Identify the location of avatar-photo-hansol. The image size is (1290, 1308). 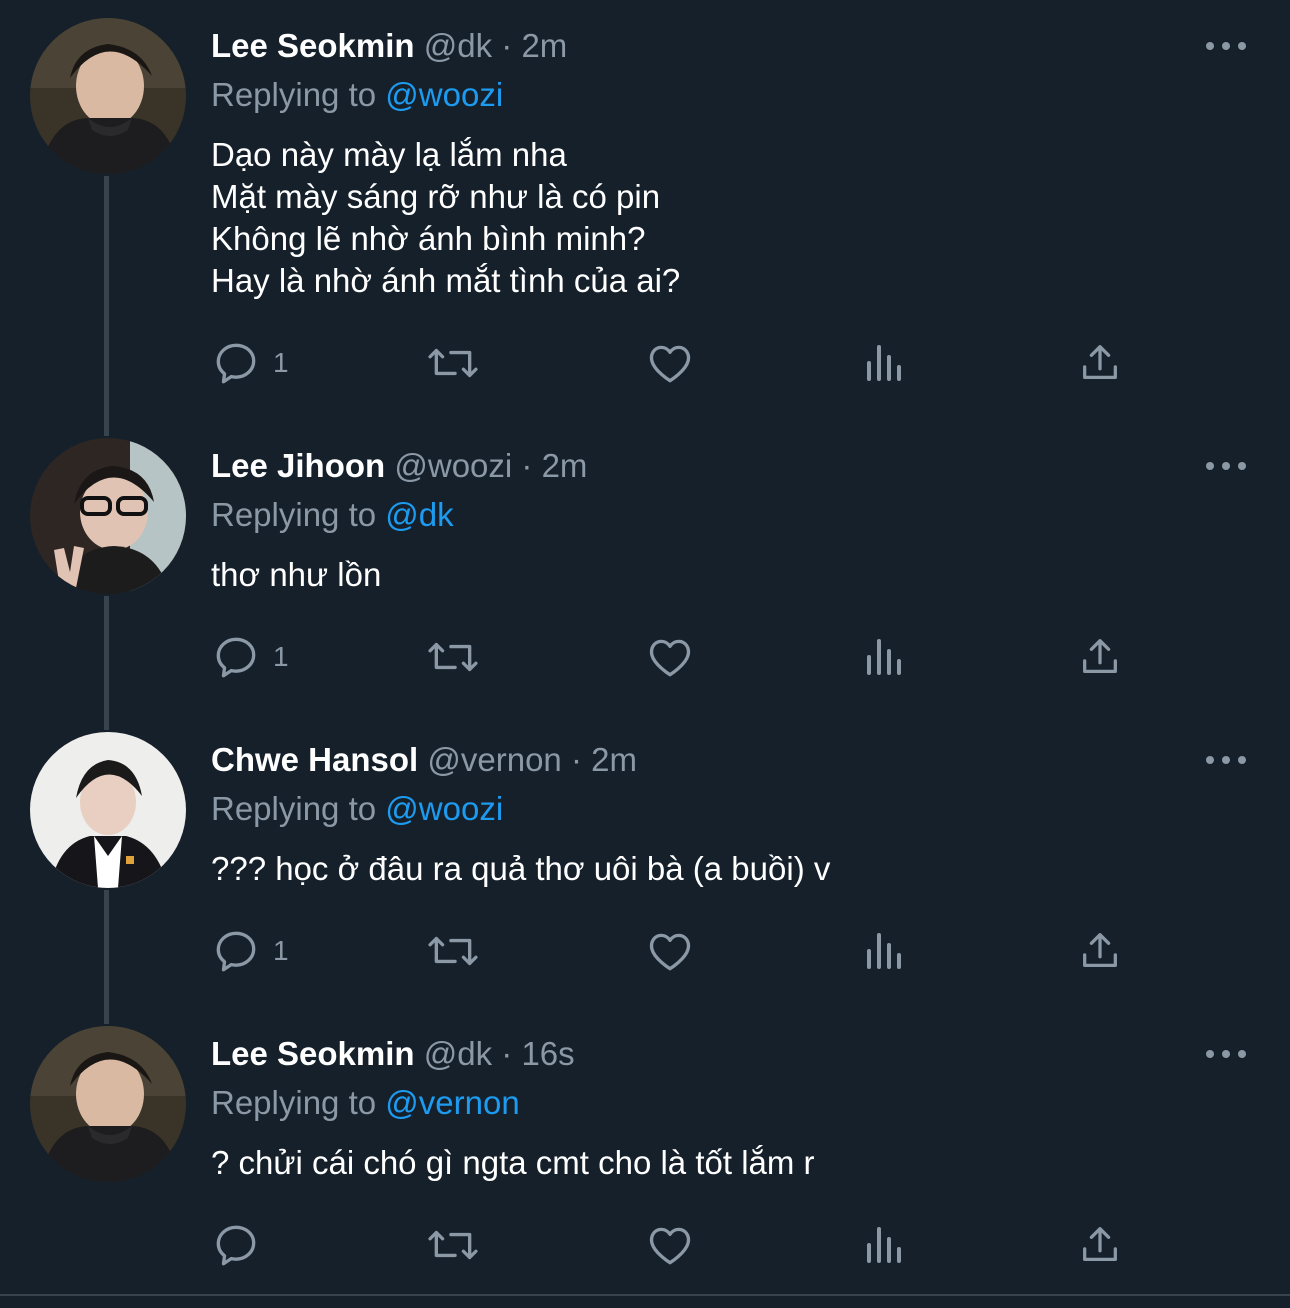
(108, 810).